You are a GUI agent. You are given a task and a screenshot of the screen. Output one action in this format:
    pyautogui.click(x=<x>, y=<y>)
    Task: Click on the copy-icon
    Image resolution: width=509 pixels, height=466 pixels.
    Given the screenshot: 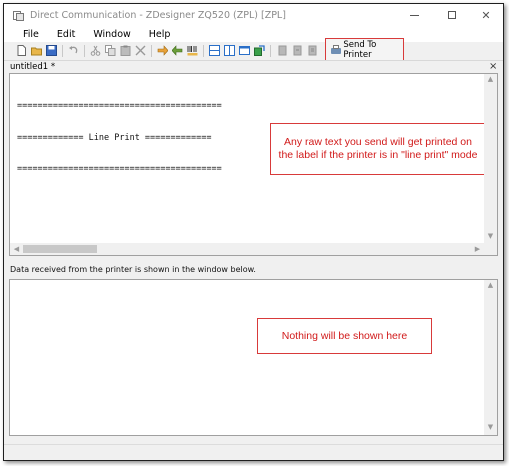 What is the action you would take?
    pyautogui.click(x=110, y=50)
    